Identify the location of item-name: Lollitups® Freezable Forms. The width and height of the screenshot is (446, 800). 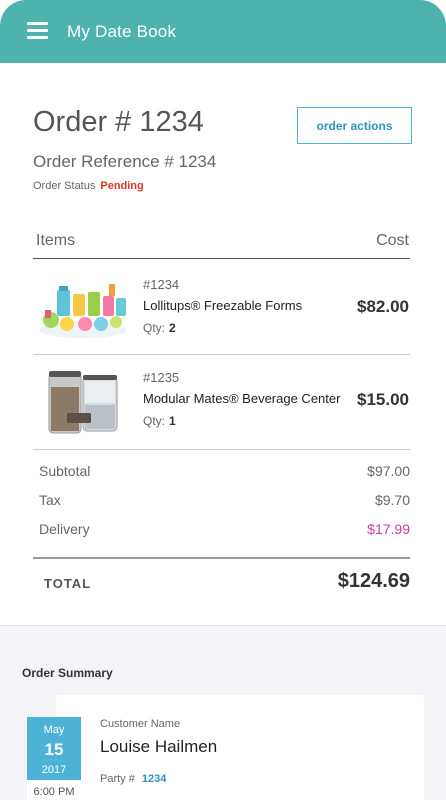
(223, 305).